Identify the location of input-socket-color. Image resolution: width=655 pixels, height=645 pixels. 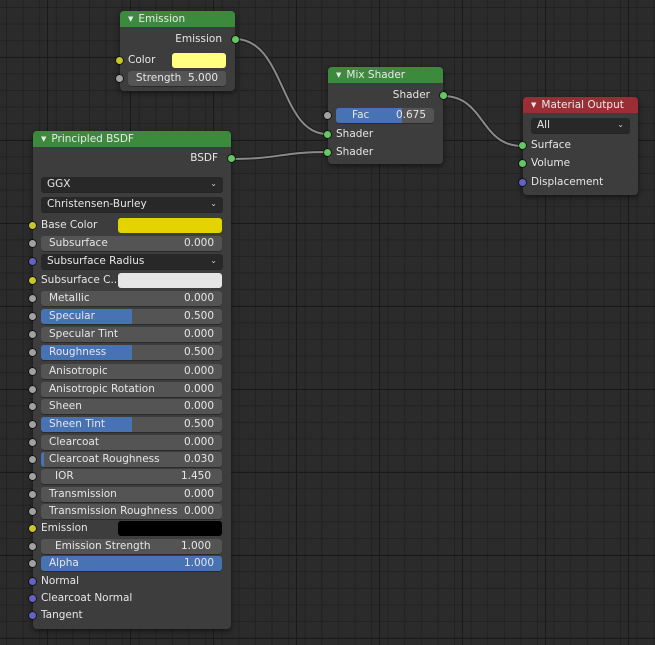
(119, 60).